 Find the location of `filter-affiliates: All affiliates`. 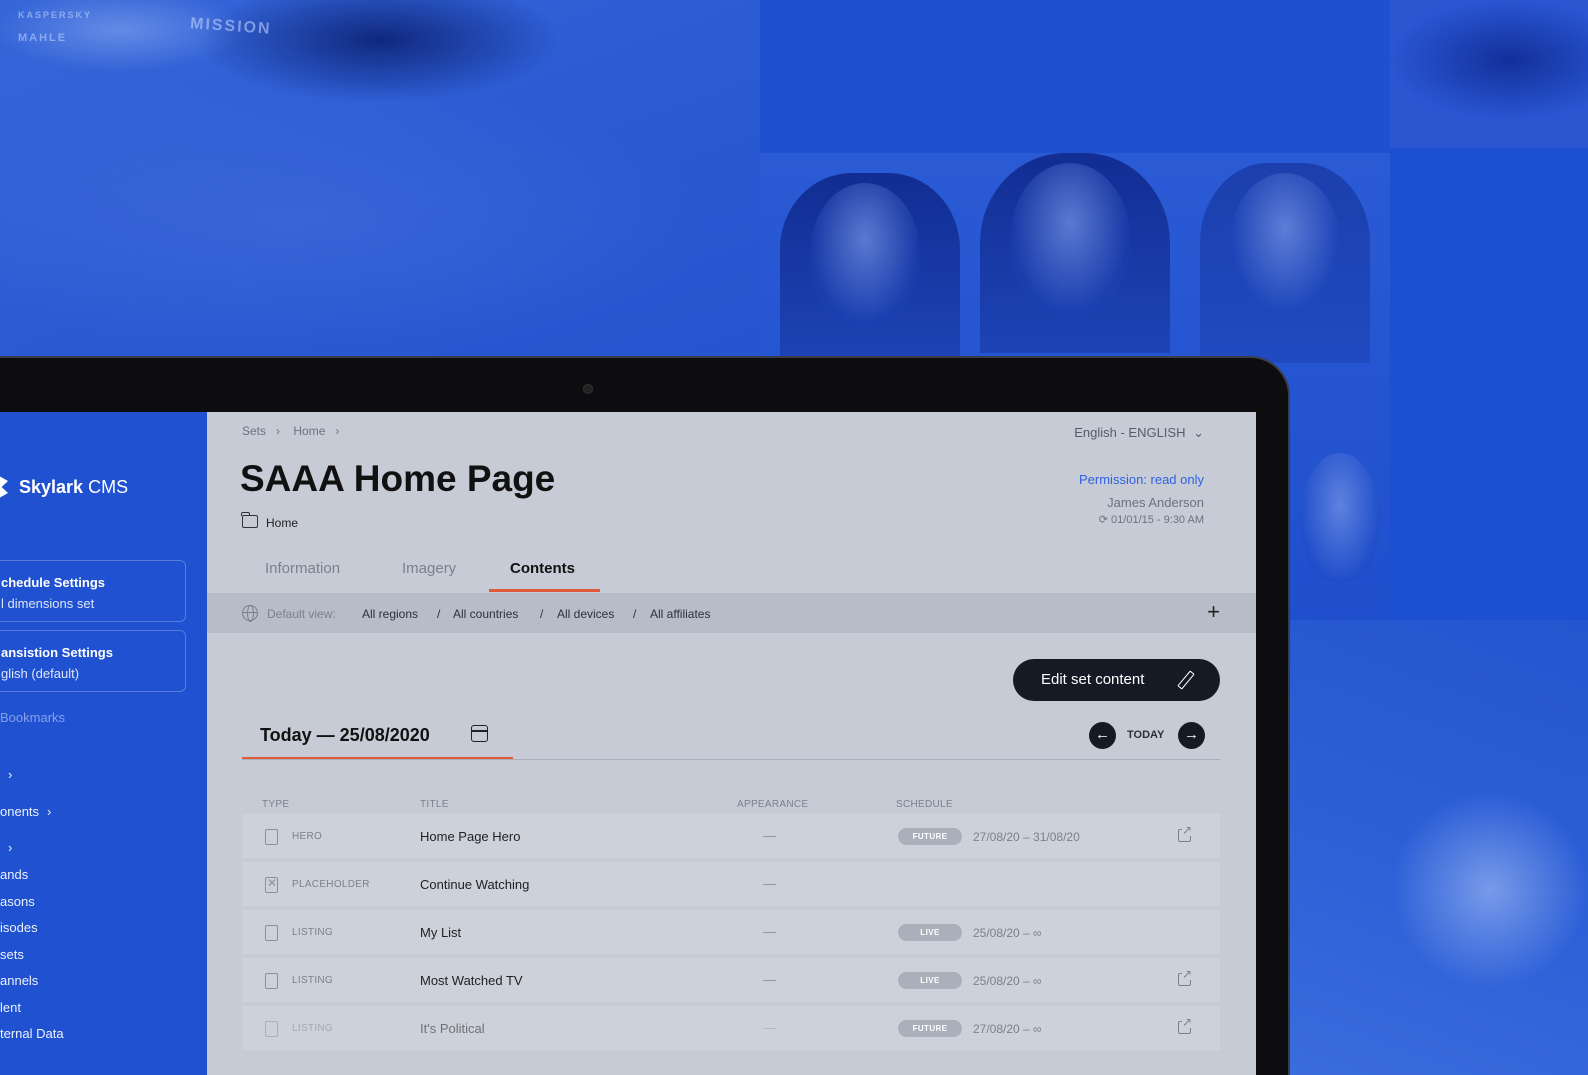

filter-affiliates: All affiliates is located at coordinates (680, 614).